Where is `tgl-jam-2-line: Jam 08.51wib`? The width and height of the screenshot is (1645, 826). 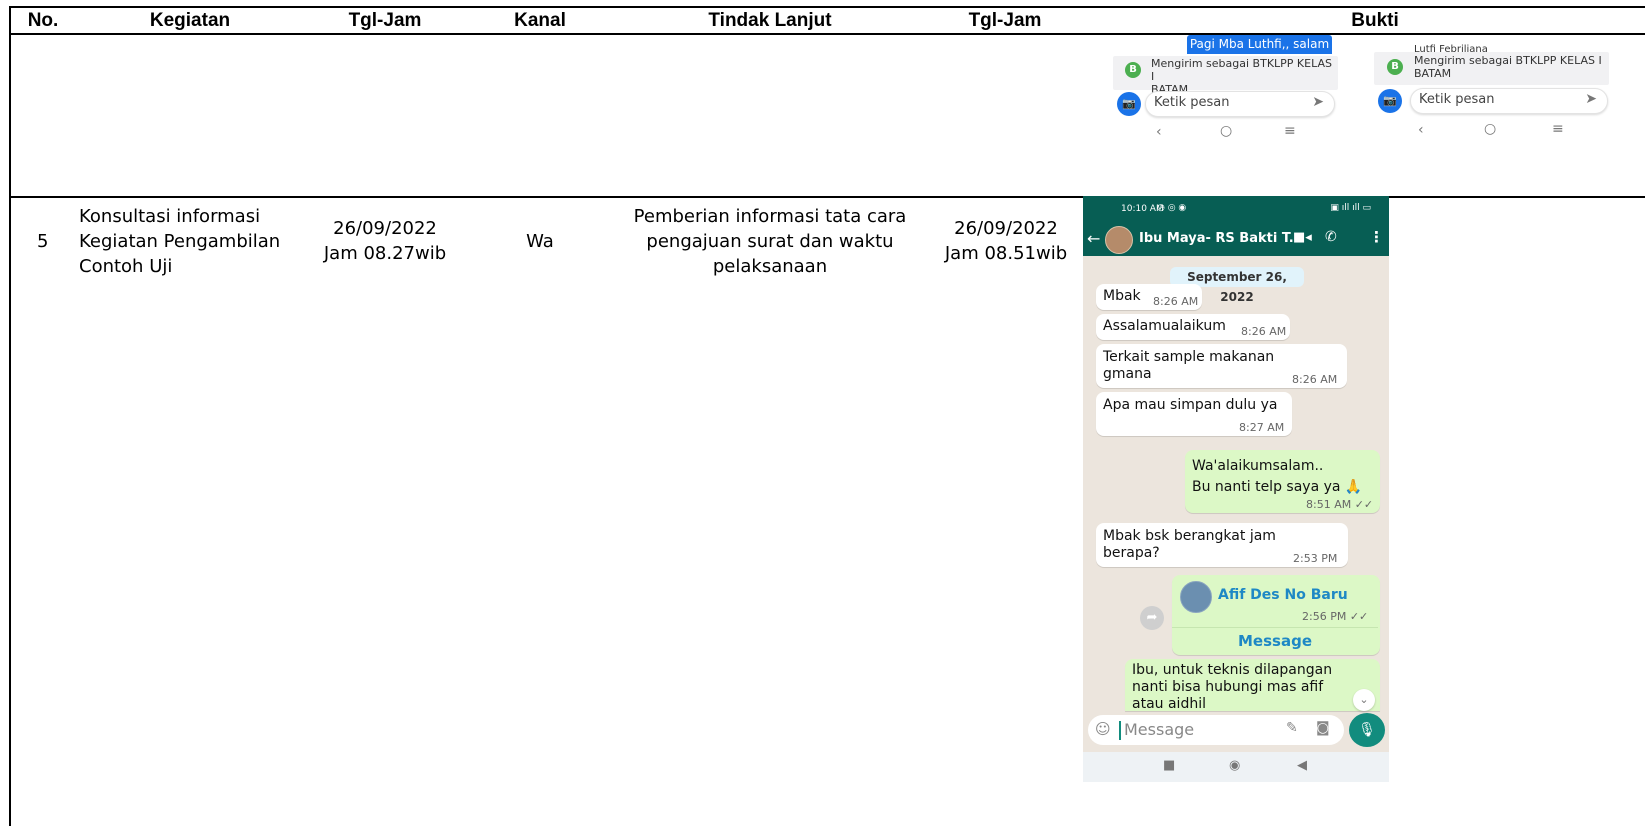
tgl-jam-2-line: Jam 08.51wib is located at coordinates (1006, 253).